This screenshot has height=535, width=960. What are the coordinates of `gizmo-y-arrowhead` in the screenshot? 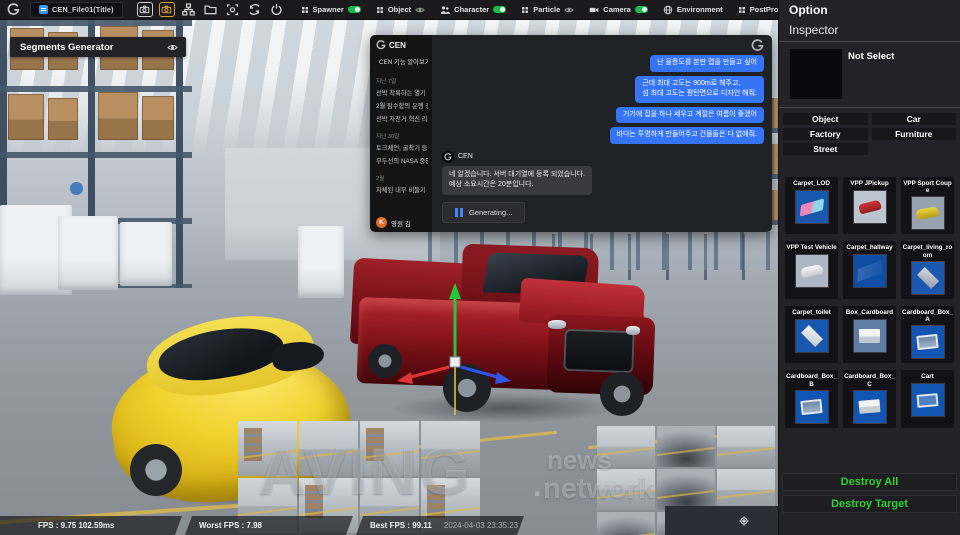 It's located at (455, 291).